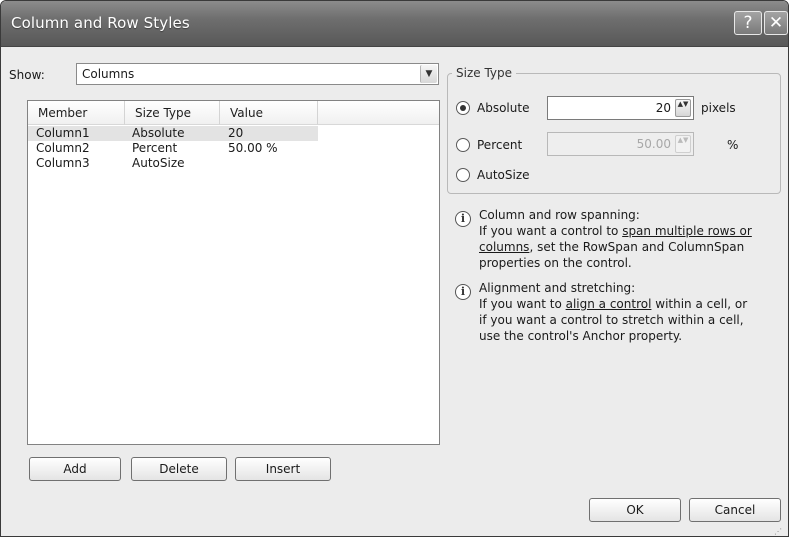  Describe the element at coordinates (253, 148) in the screenshot. I see `row-value: 50.00 %` at that location.